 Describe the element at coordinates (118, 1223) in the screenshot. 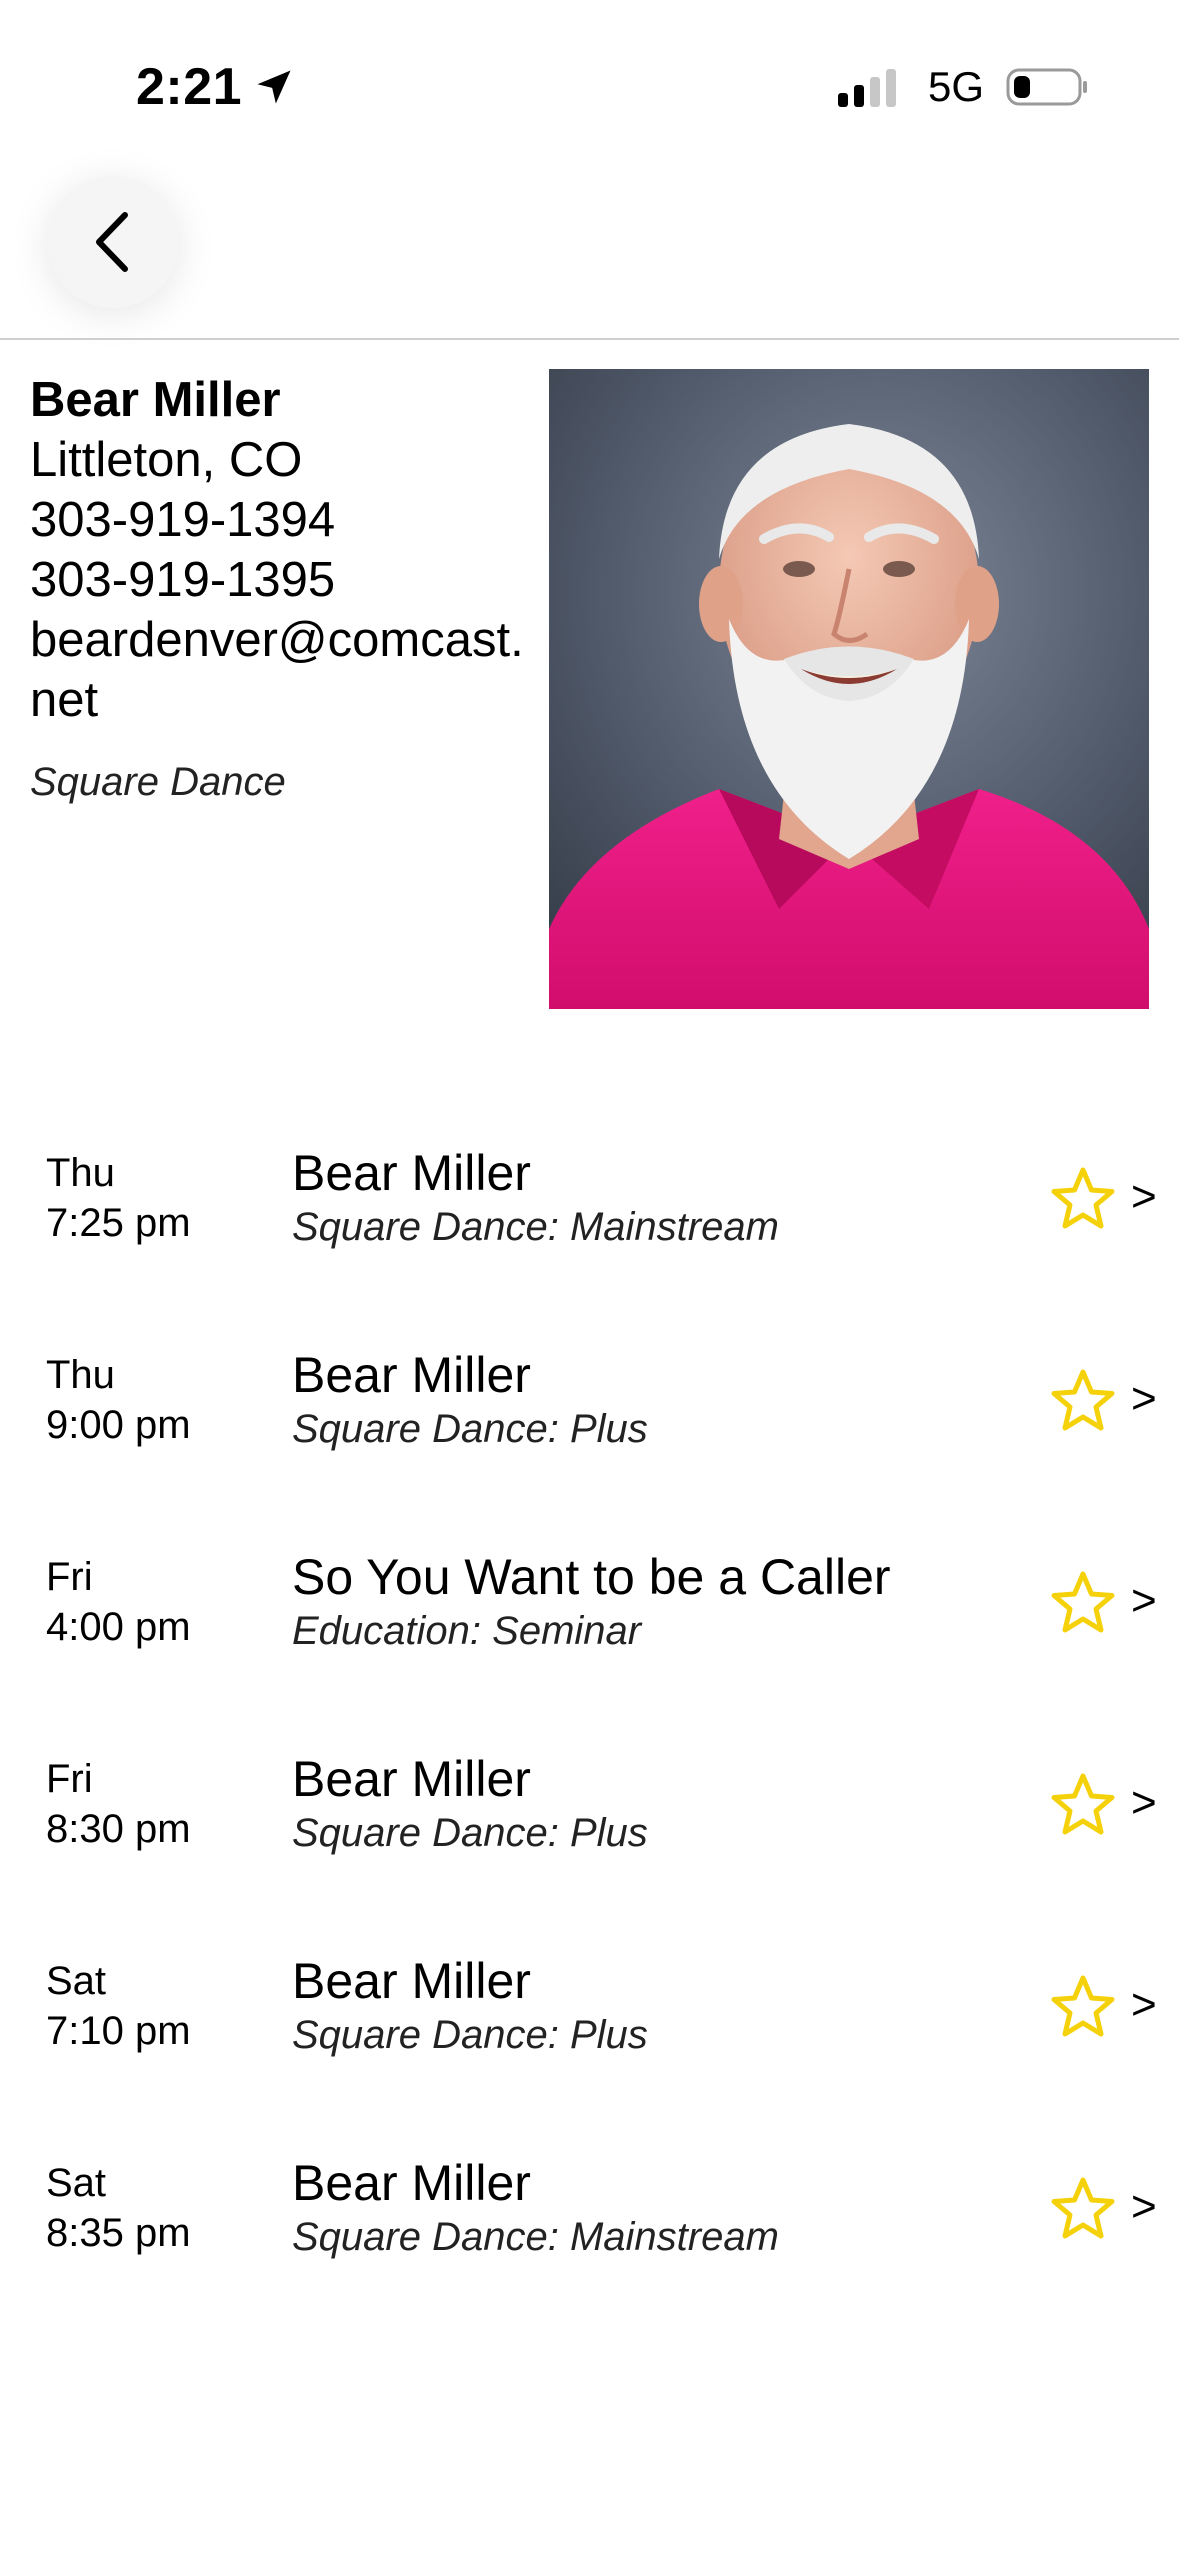

I see `session-time: 7:25 pm` at that location.